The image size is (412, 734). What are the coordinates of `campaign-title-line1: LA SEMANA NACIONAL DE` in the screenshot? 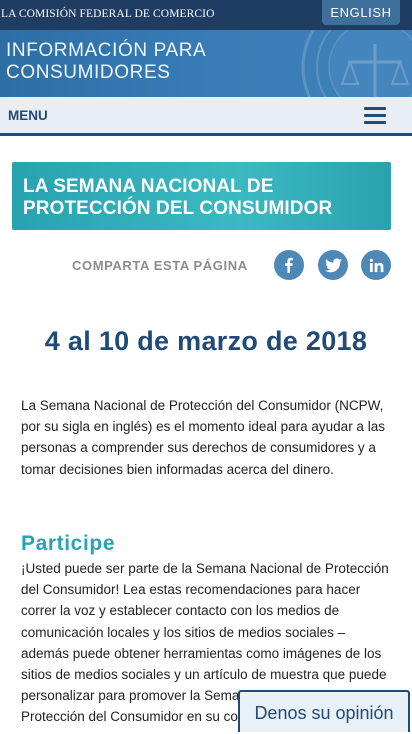 It's located at (148, 186).